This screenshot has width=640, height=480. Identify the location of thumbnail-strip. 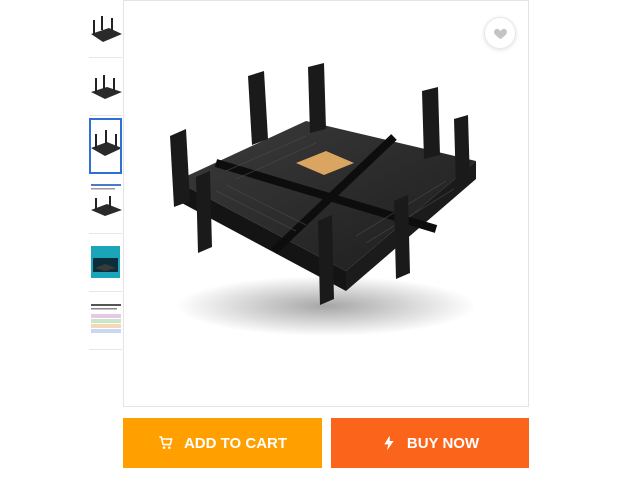
(106, 177).